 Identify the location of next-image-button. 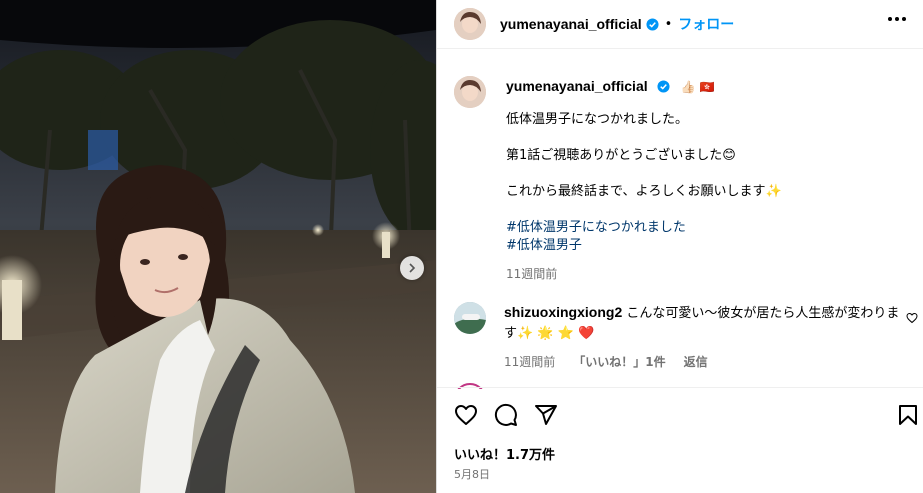
(412, 268).